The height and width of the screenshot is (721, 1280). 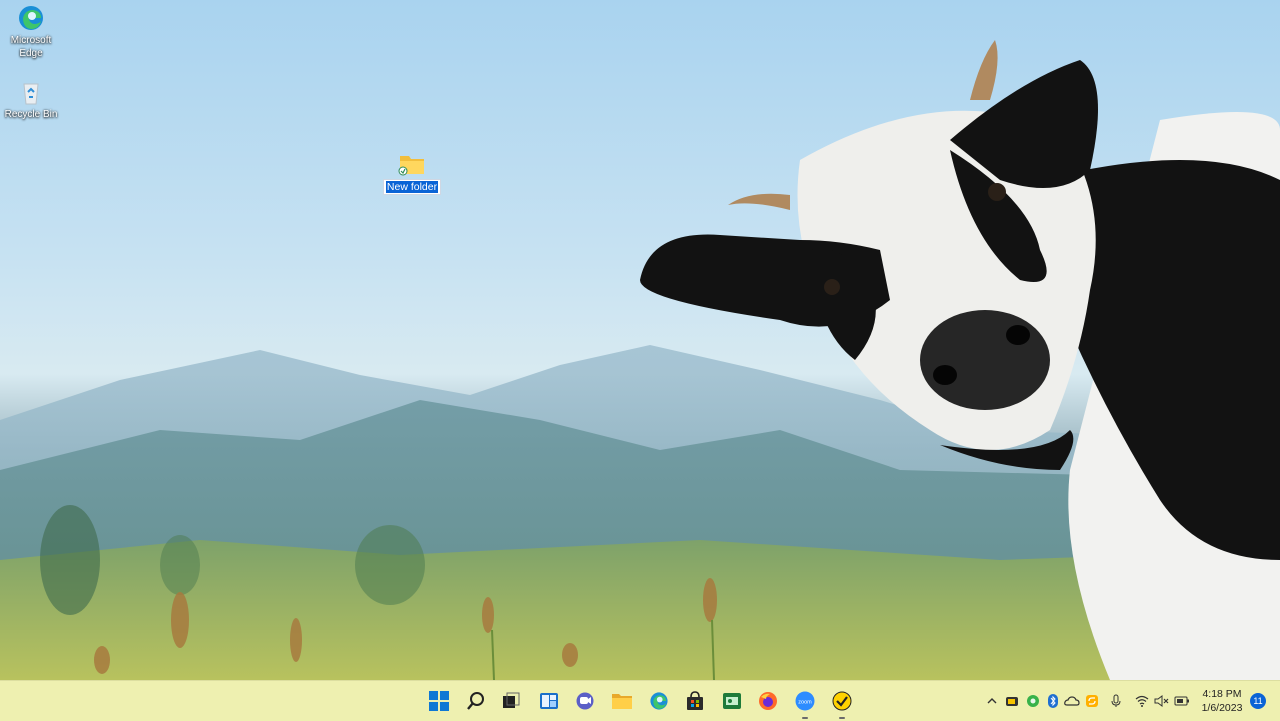 I want to click on task-view-icon, so click(x=511, y=700).